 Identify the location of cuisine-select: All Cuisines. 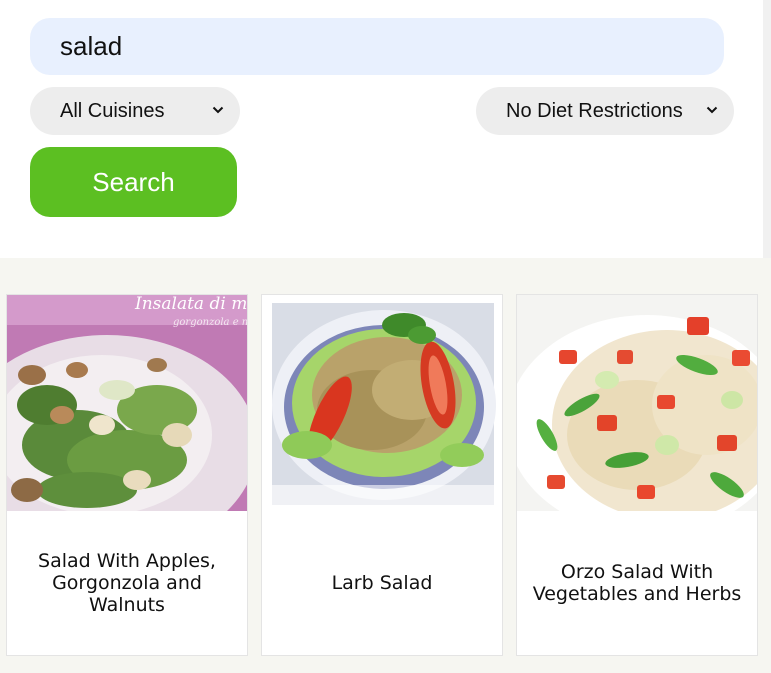
(135, 111).